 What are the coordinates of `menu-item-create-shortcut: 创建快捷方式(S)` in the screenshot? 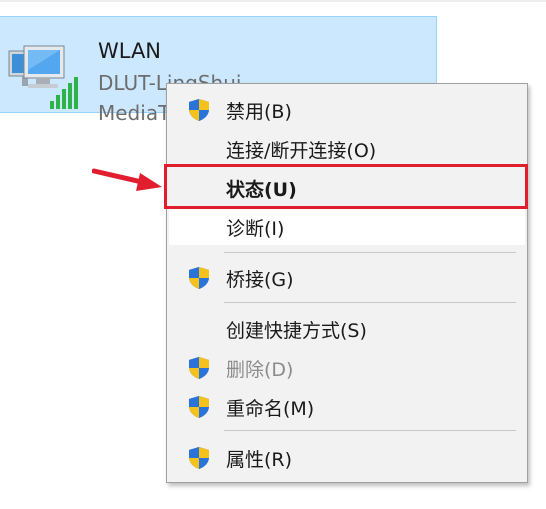 It's located at (347, 328).